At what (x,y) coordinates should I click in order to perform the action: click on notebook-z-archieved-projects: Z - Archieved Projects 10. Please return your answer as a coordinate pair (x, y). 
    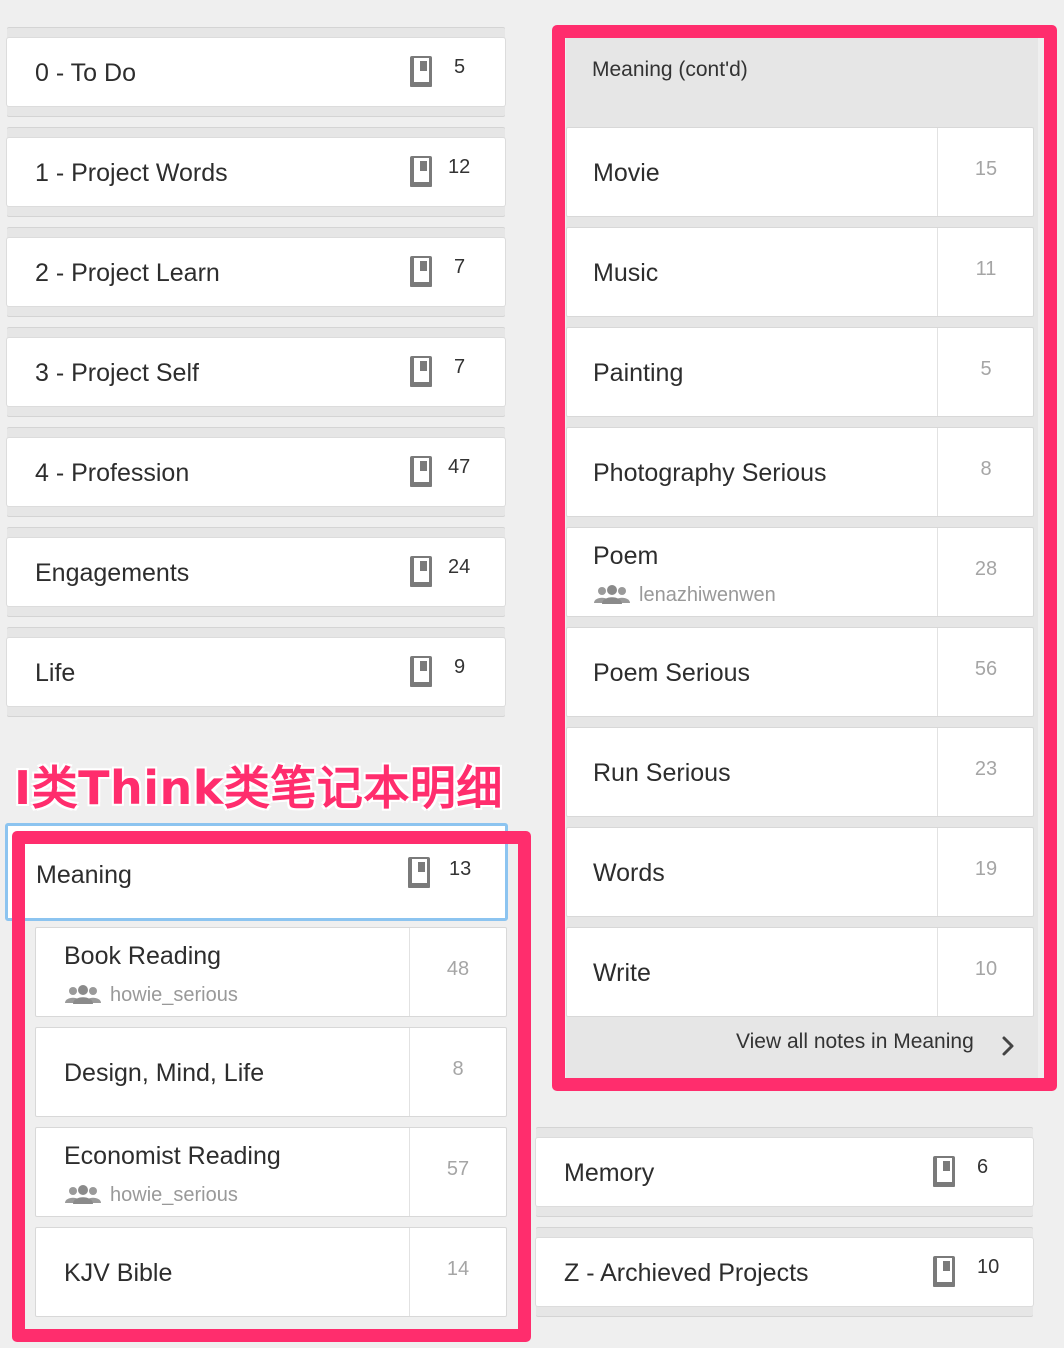
    Looking at the image, I should click on (784, 1272).